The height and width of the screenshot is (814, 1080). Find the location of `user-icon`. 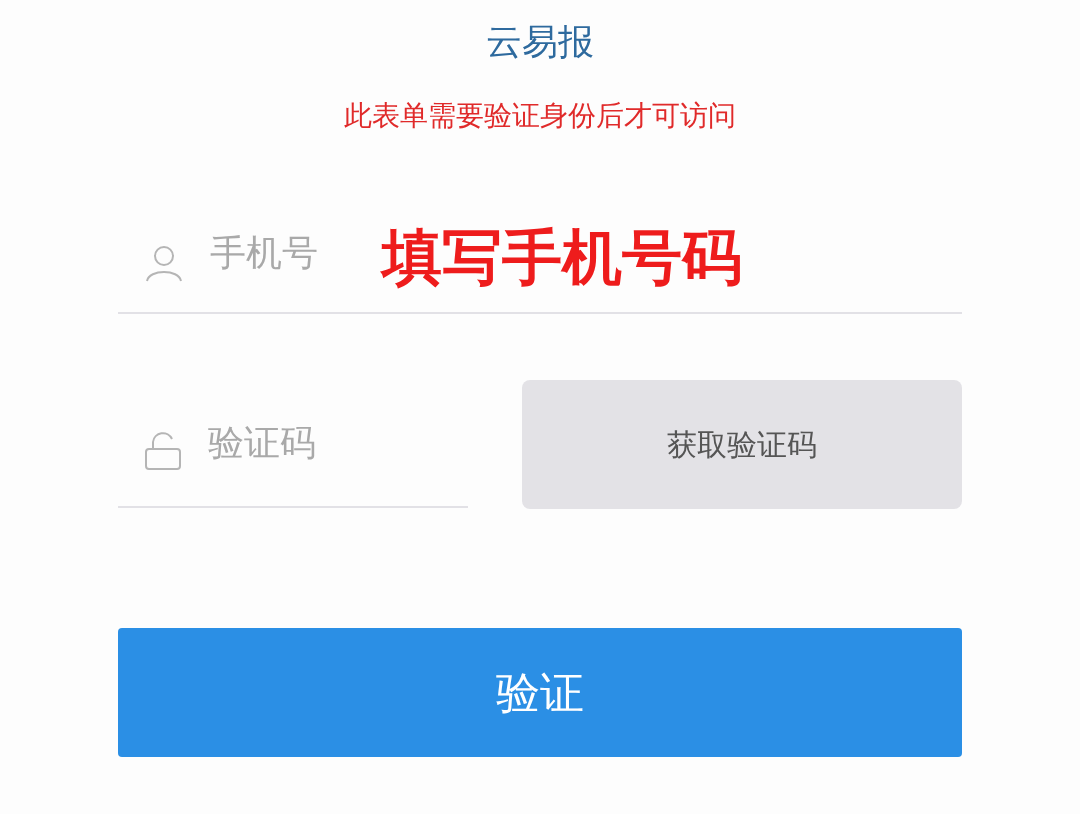

user-icon is located at coordinates (164, 263).